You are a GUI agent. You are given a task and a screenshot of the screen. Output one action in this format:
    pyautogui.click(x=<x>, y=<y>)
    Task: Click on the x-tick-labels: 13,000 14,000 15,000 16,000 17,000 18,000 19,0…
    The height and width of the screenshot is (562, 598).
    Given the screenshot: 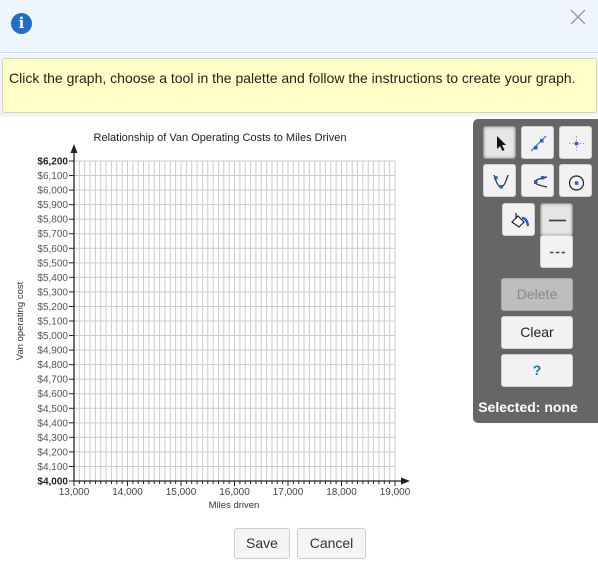 What is the action you would take?
    pyautogui.click(x=235, y=492)
    